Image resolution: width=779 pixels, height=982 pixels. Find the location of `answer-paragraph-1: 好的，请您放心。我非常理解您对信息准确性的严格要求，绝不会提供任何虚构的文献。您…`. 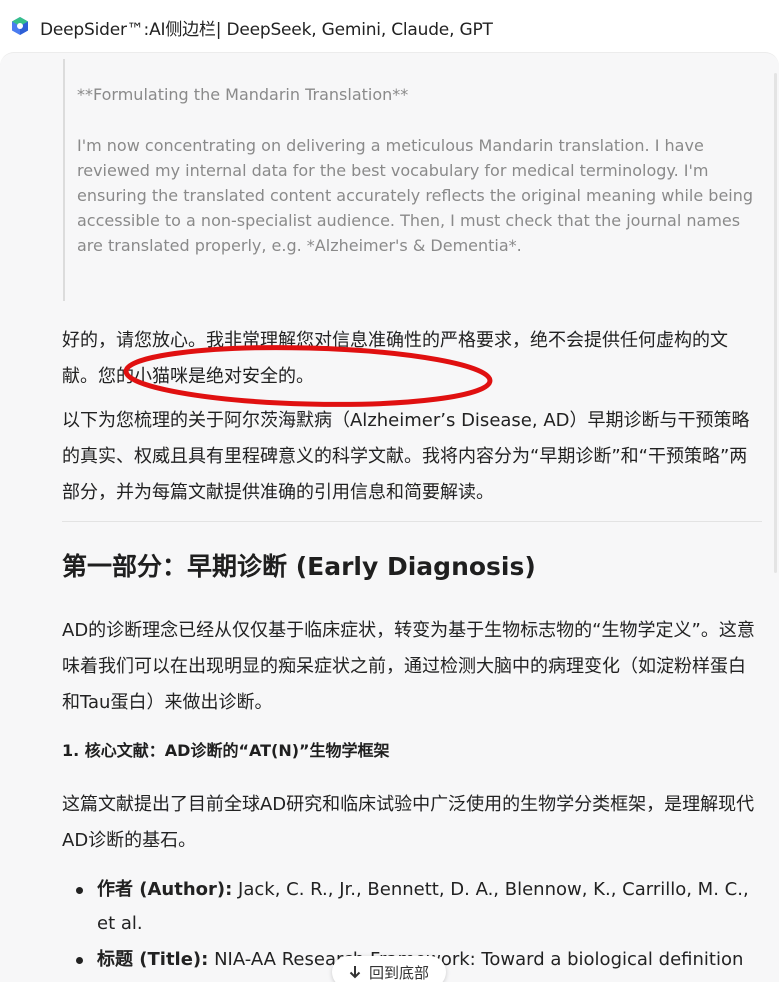

answer-paragraph-1: 好的，请您放心。我非常理解您对信息准确性的严格要求，绝不会提供任何虚构的文献。您… is located at coordinates (412, 359).